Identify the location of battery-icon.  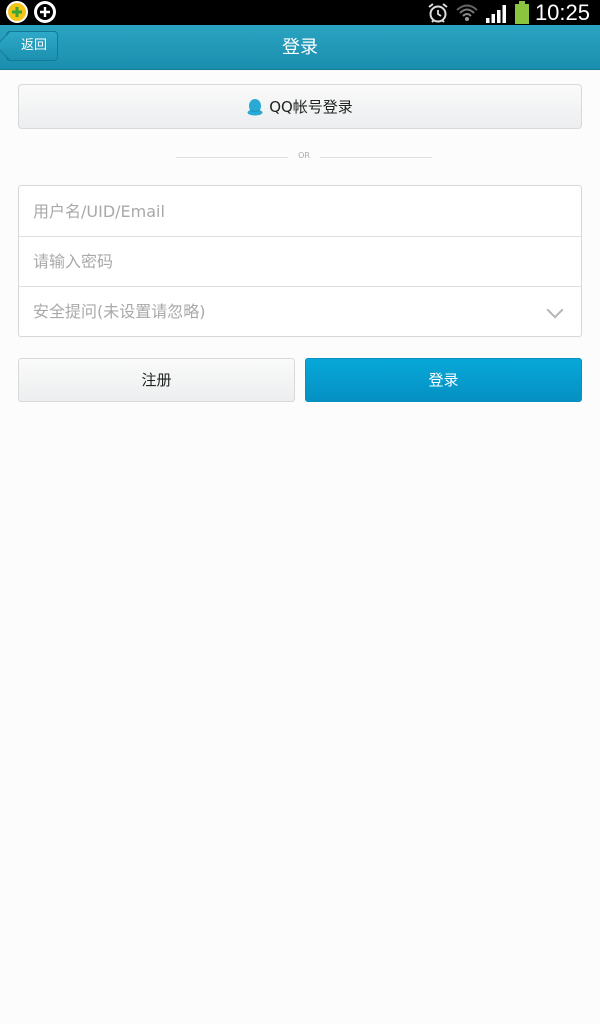
(521, 12).